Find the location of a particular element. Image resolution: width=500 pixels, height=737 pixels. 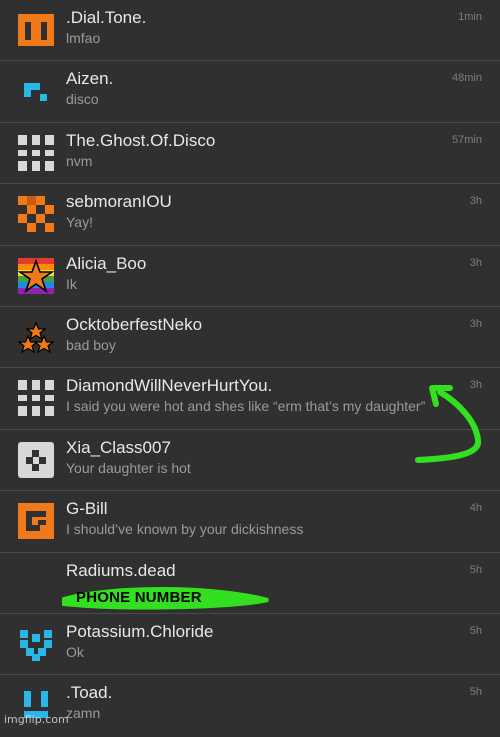

conversation-name: OcktoberfestNeko is located at coordinates (134, 324).